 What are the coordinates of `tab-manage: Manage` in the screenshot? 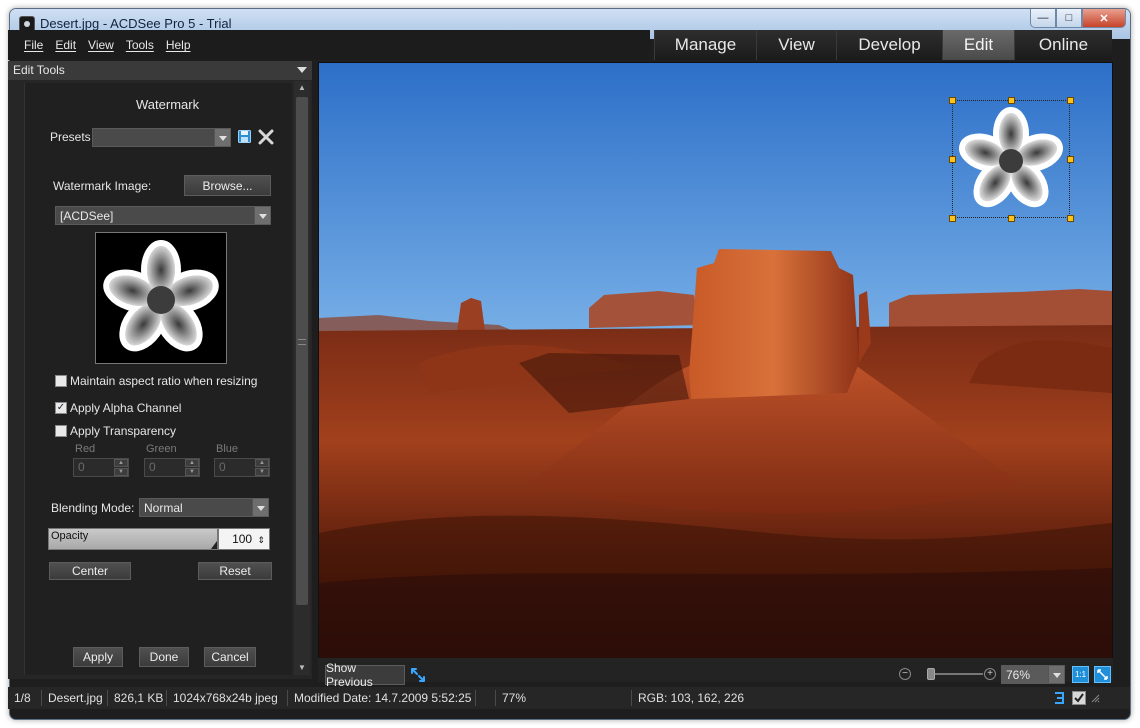 It's located at (705, 45).